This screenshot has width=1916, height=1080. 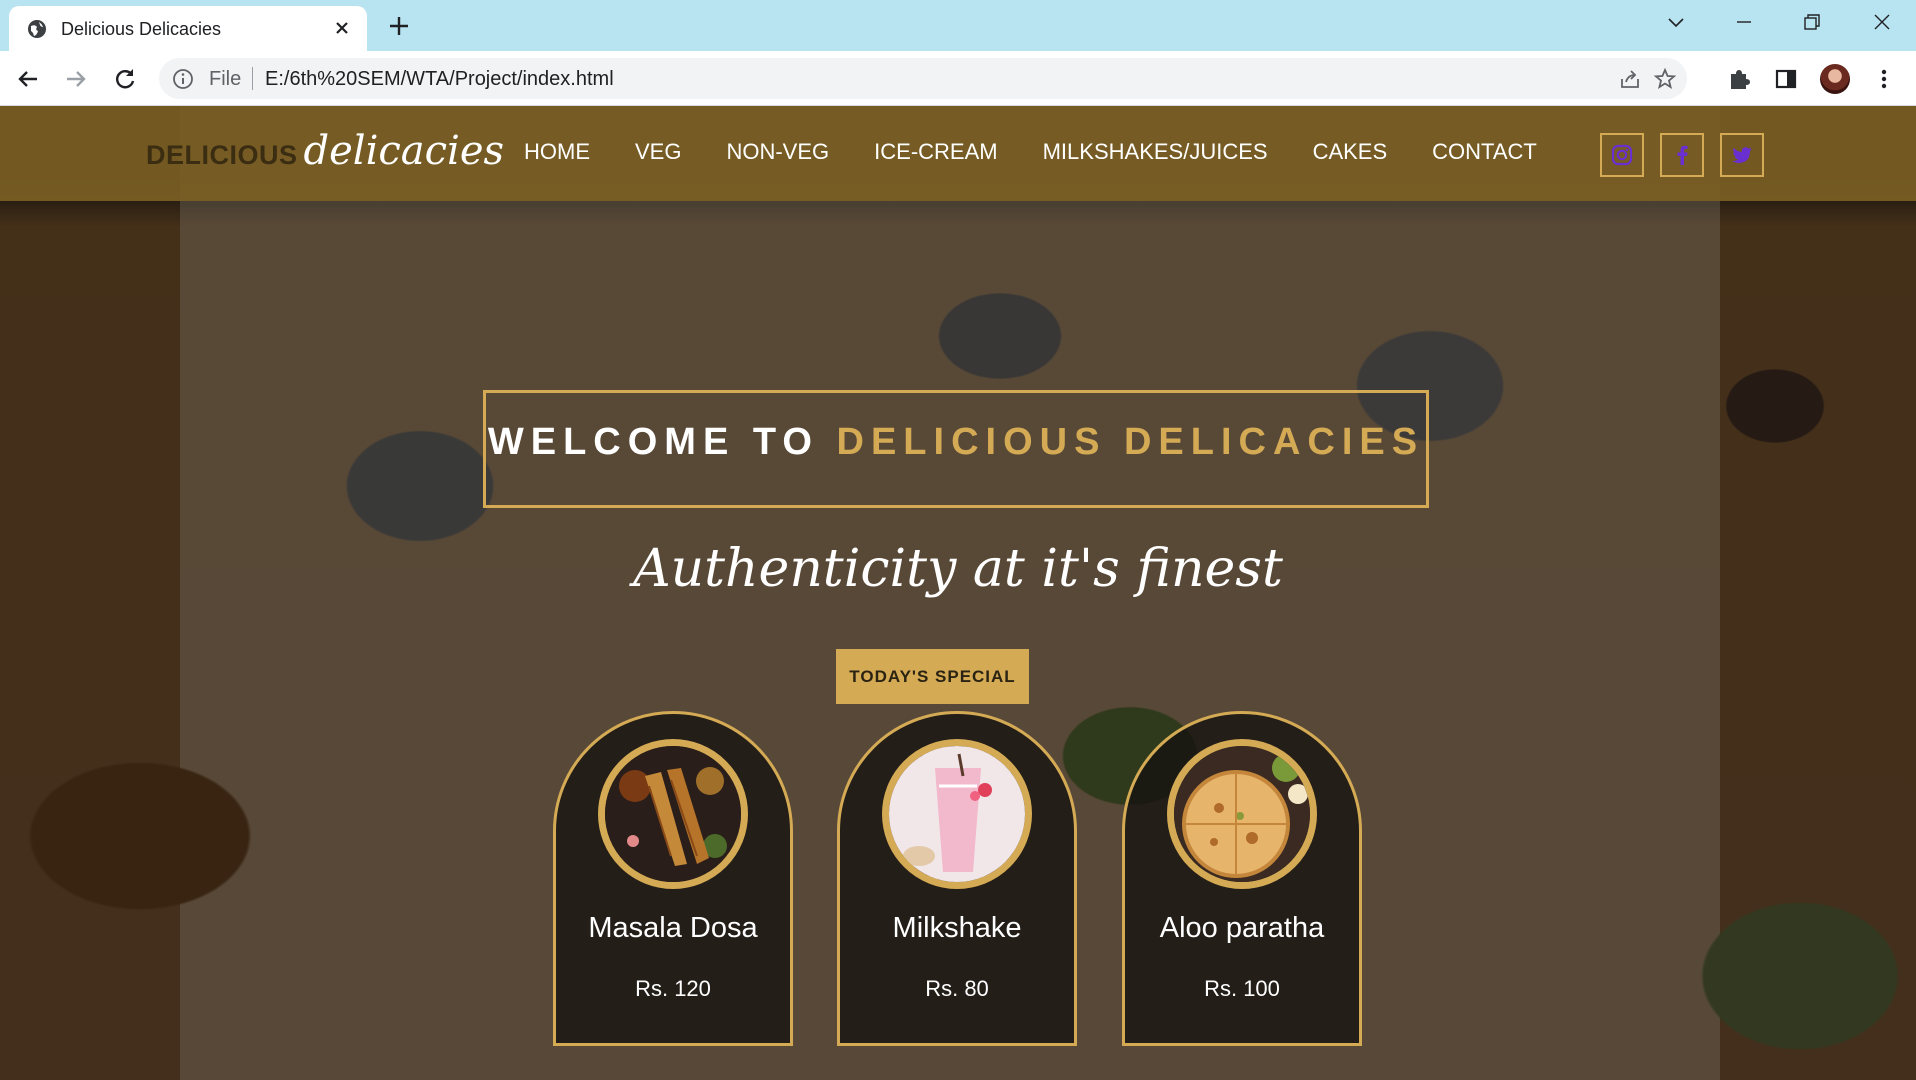 I want to click on url-separator, so click(x=252, y=78).